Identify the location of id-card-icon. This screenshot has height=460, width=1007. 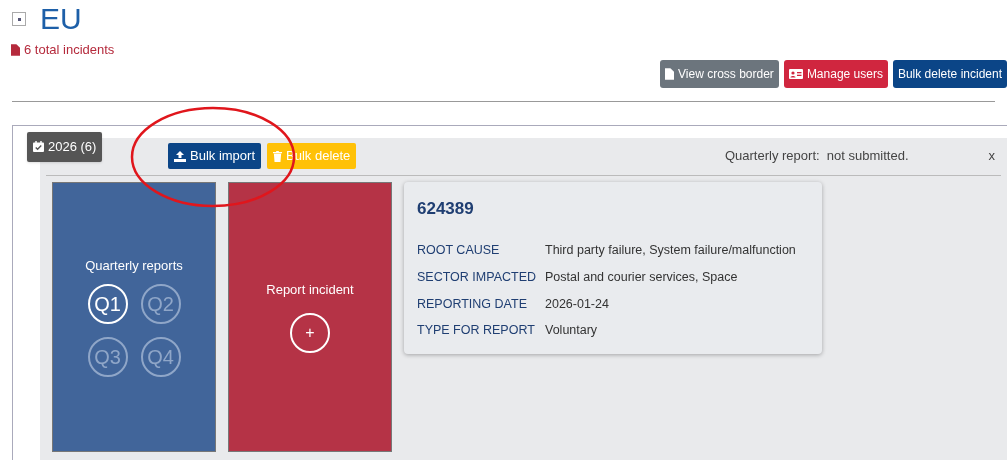
(795, 73).